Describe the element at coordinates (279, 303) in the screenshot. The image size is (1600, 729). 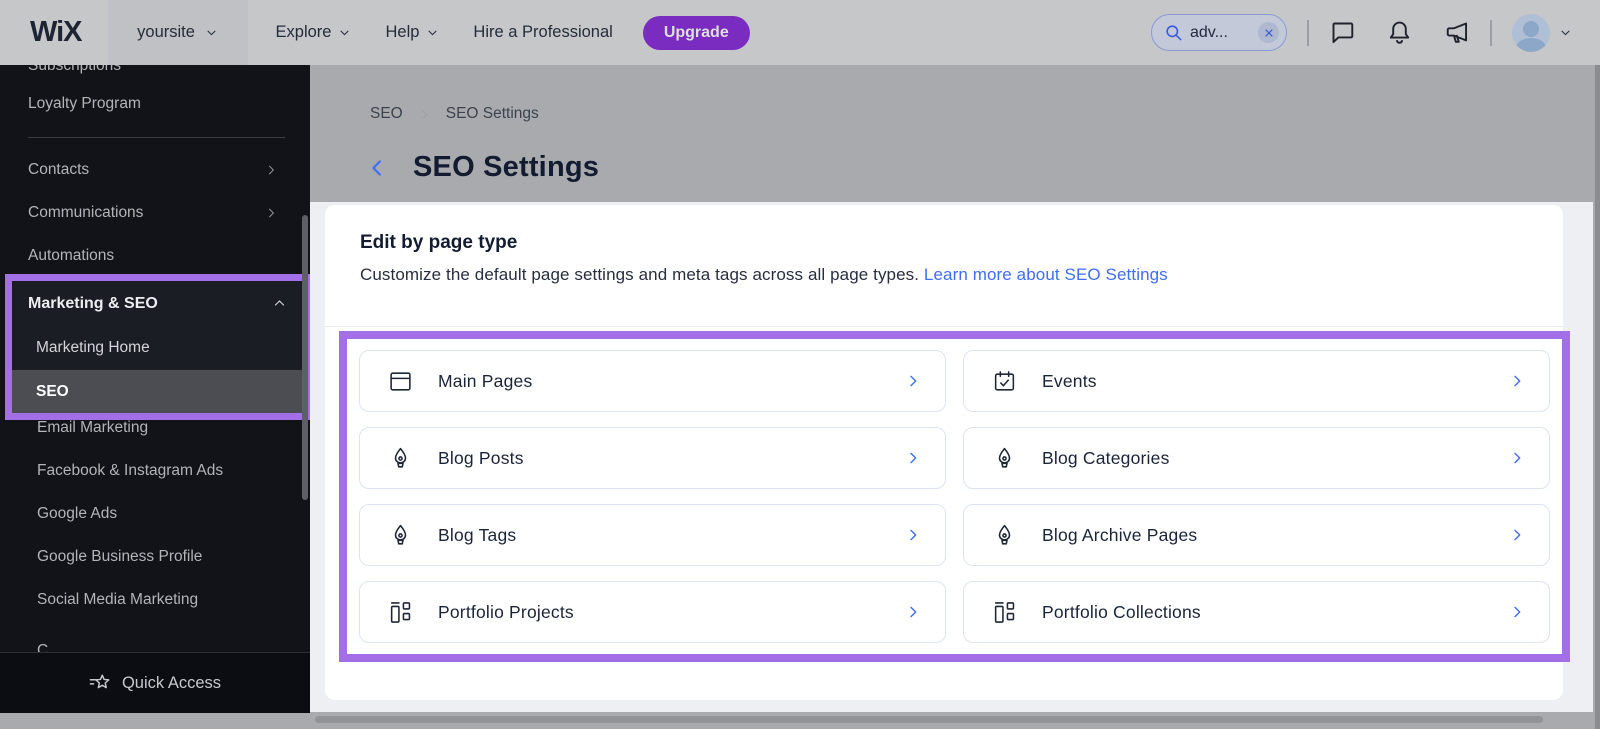
I see `chevron-up-icon` at that location.